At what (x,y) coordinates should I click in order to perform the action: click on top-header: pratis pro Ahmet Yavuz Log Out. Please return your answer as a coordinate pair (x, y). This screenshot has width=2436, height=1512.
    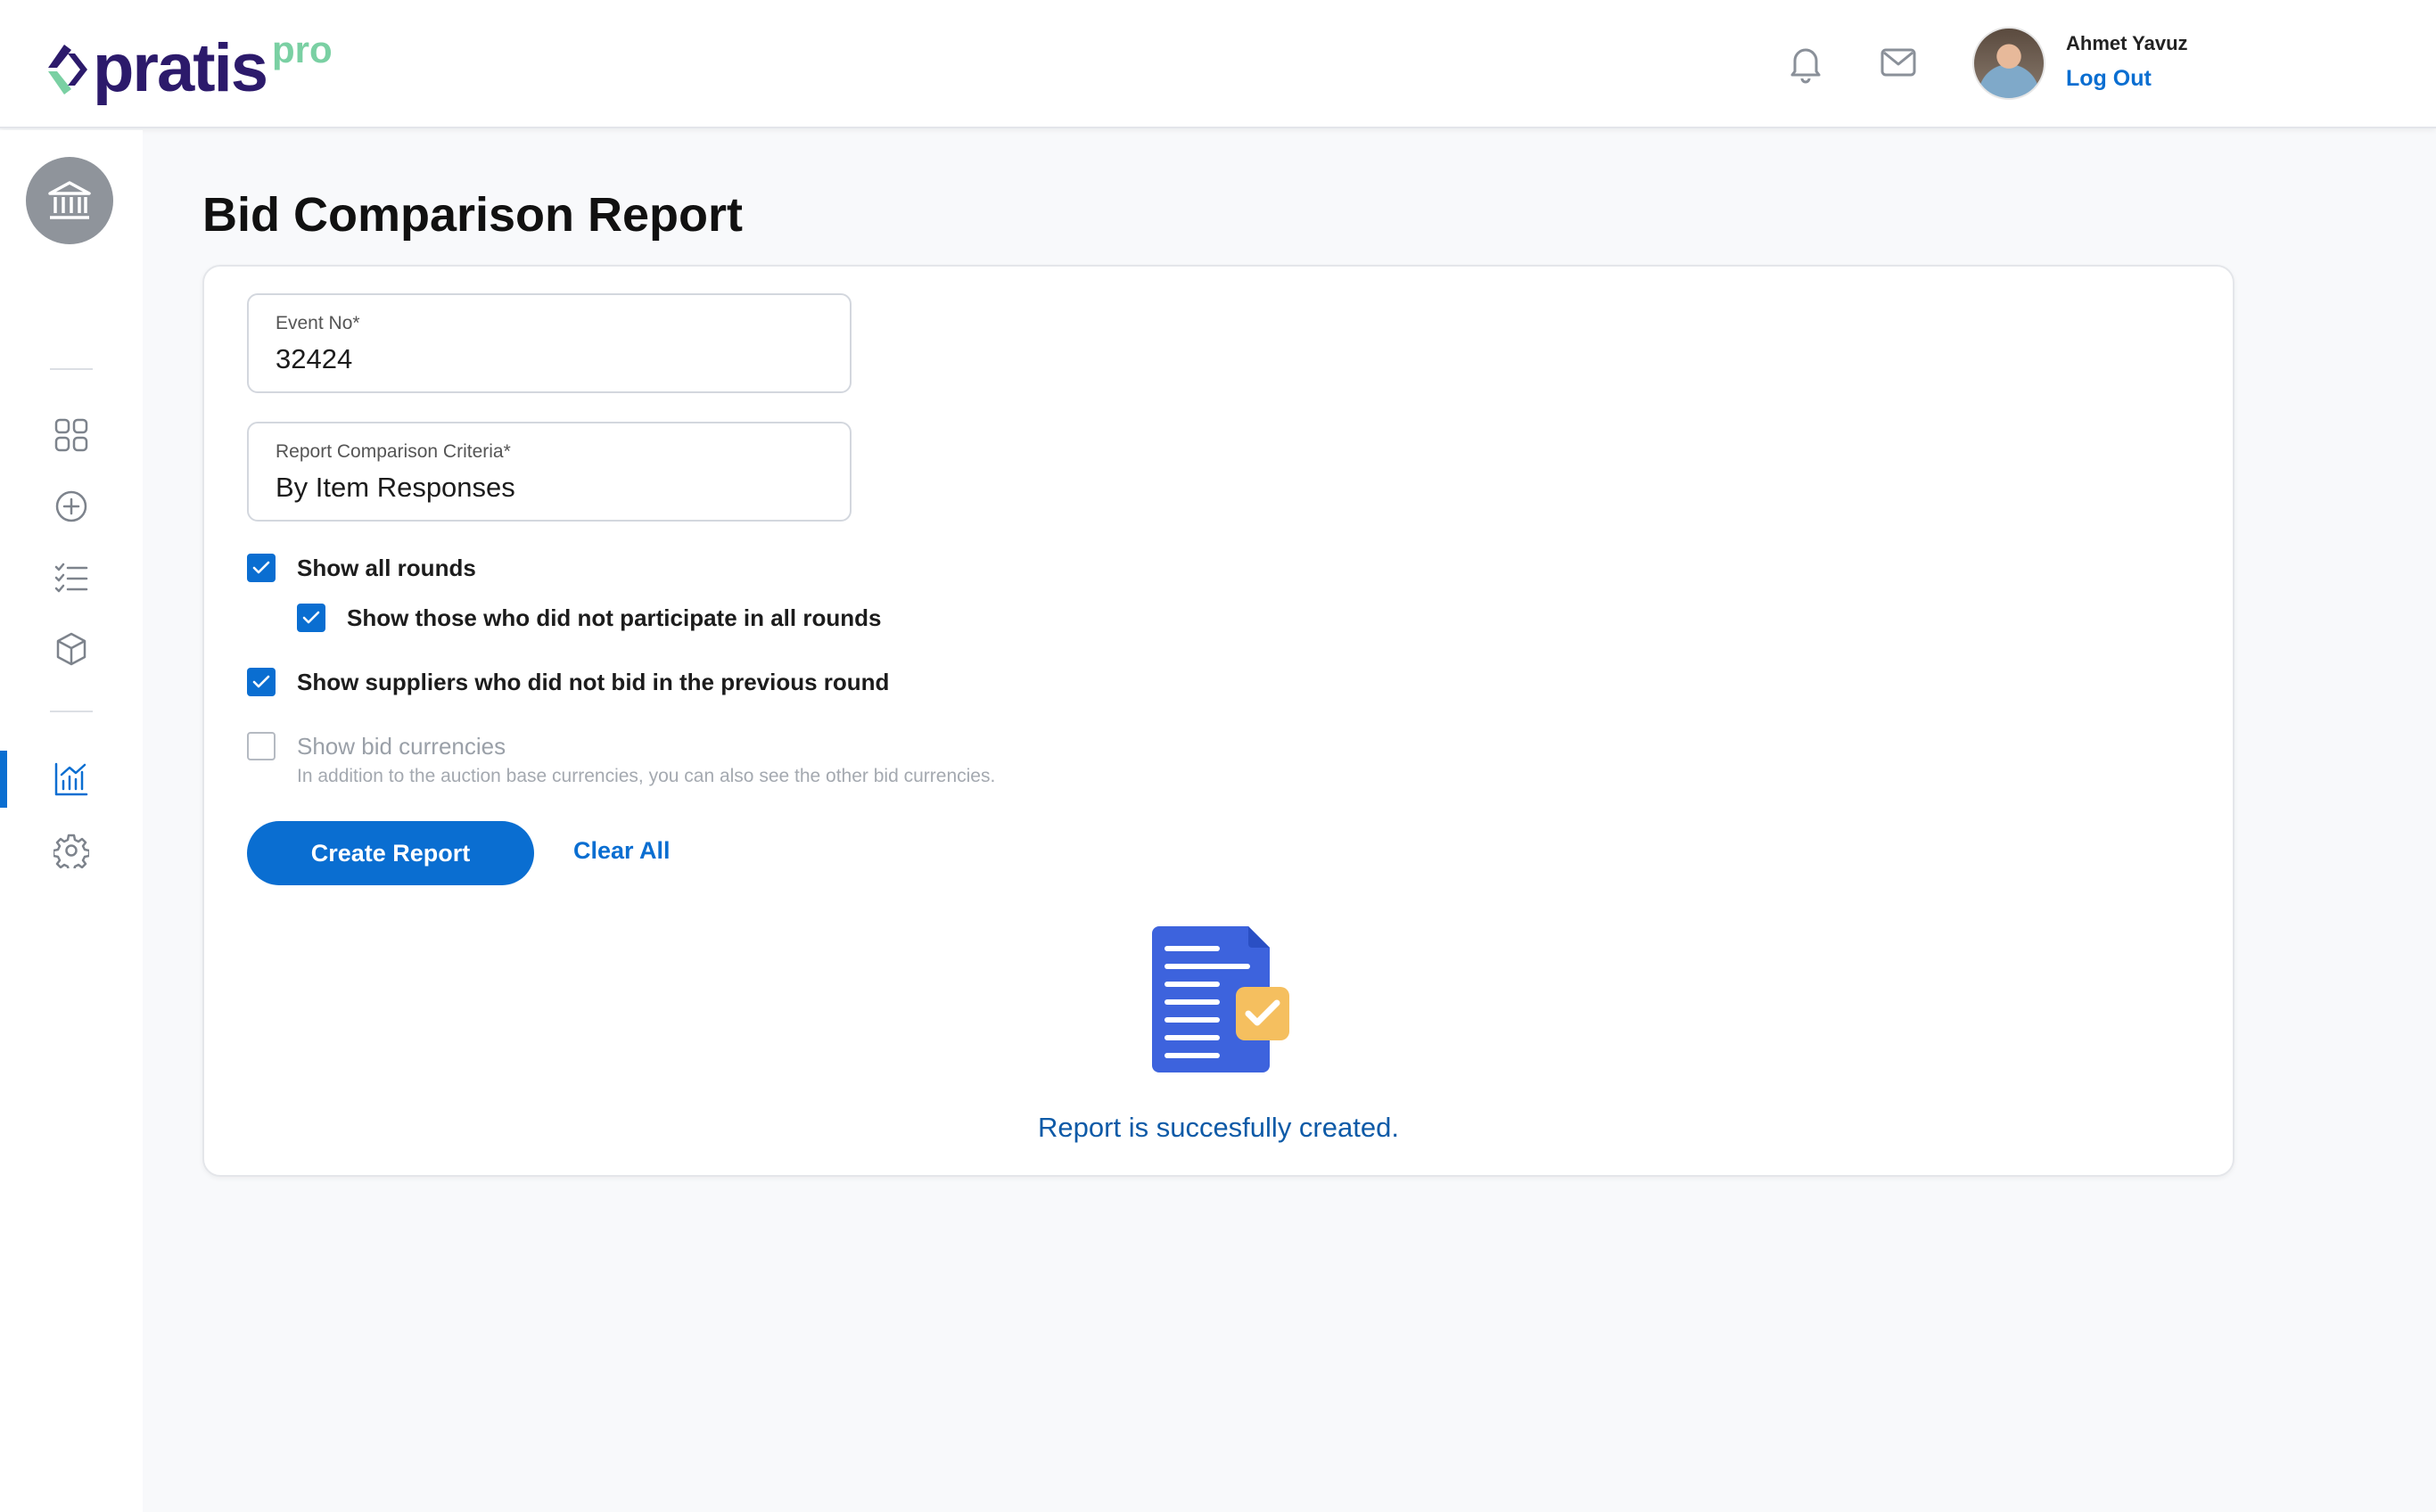
    Looking at the image, I should click on (1218, 64).